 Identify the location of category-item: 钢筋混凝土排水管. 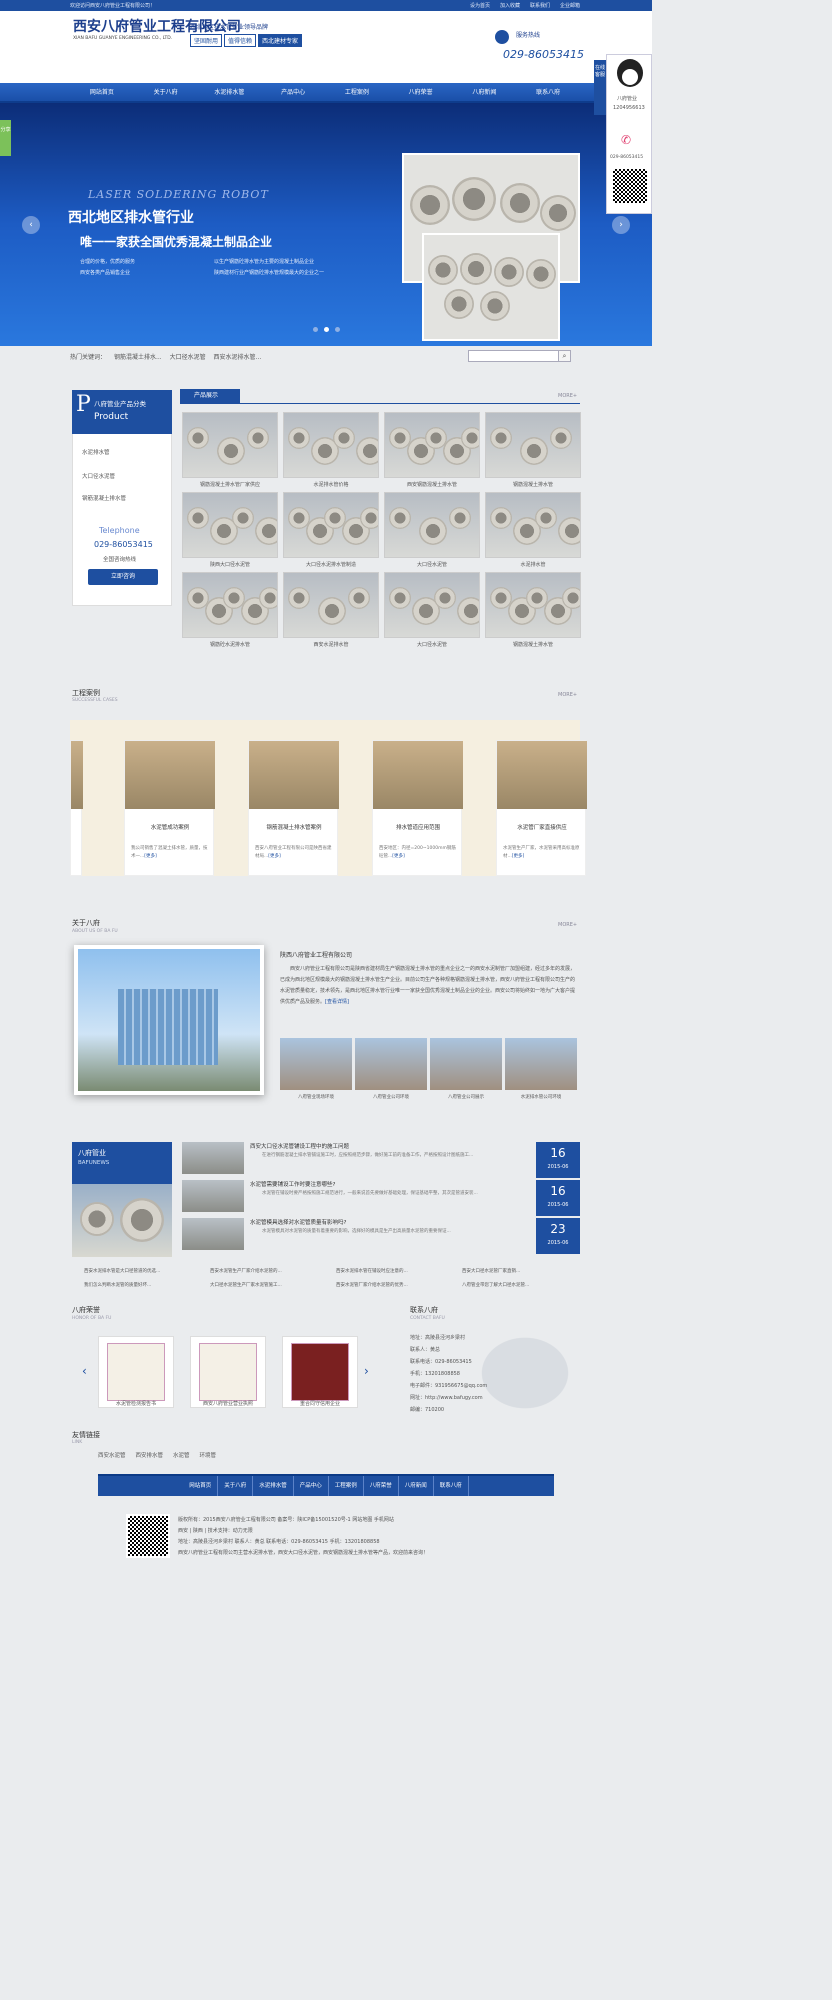
(104, 498).